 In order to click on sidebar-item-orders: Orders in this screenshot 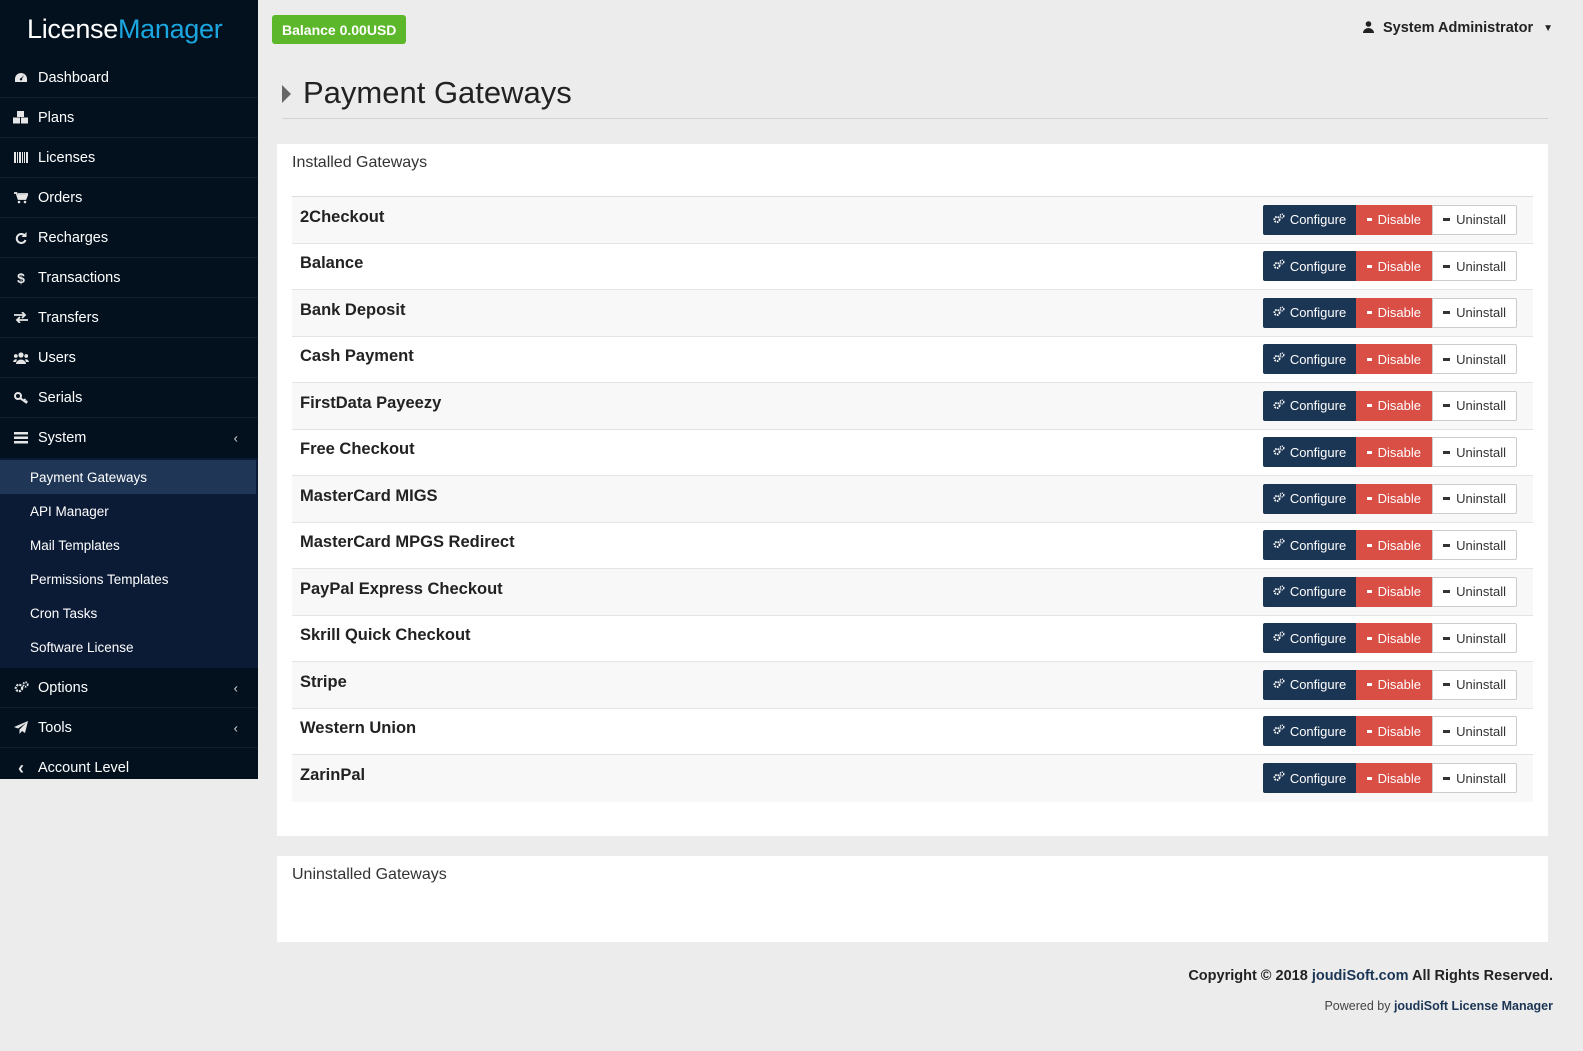, I will do `click(129, 198)`.